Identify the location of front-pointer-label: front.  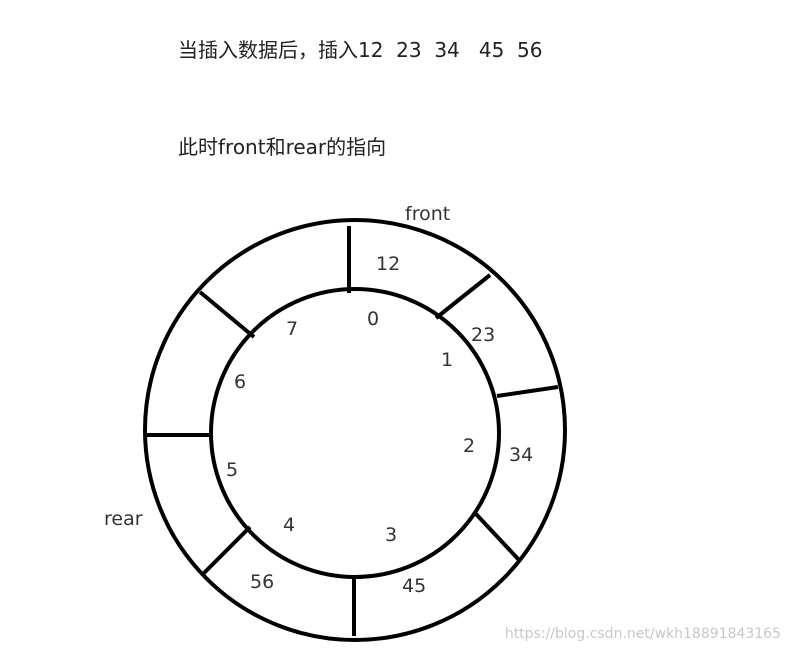
(427, 214).